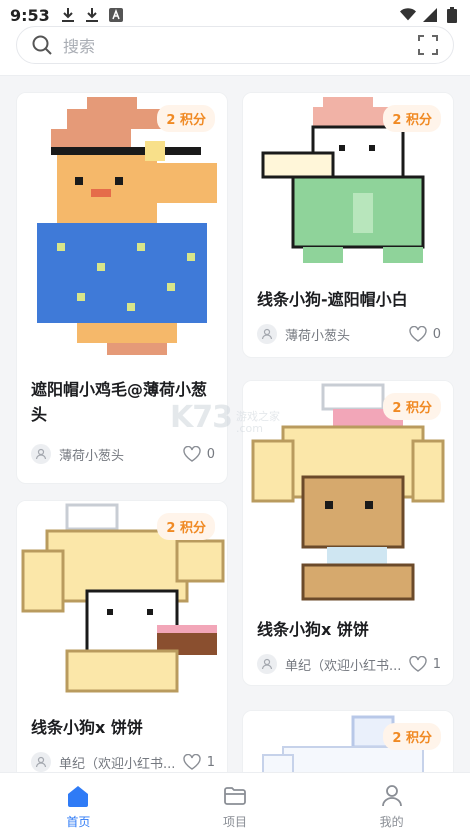 Image resolution: width=470 pixels, height=837 pixels. I want to click on bottom-nav: 首页 项目 我的, so click(235, 804).